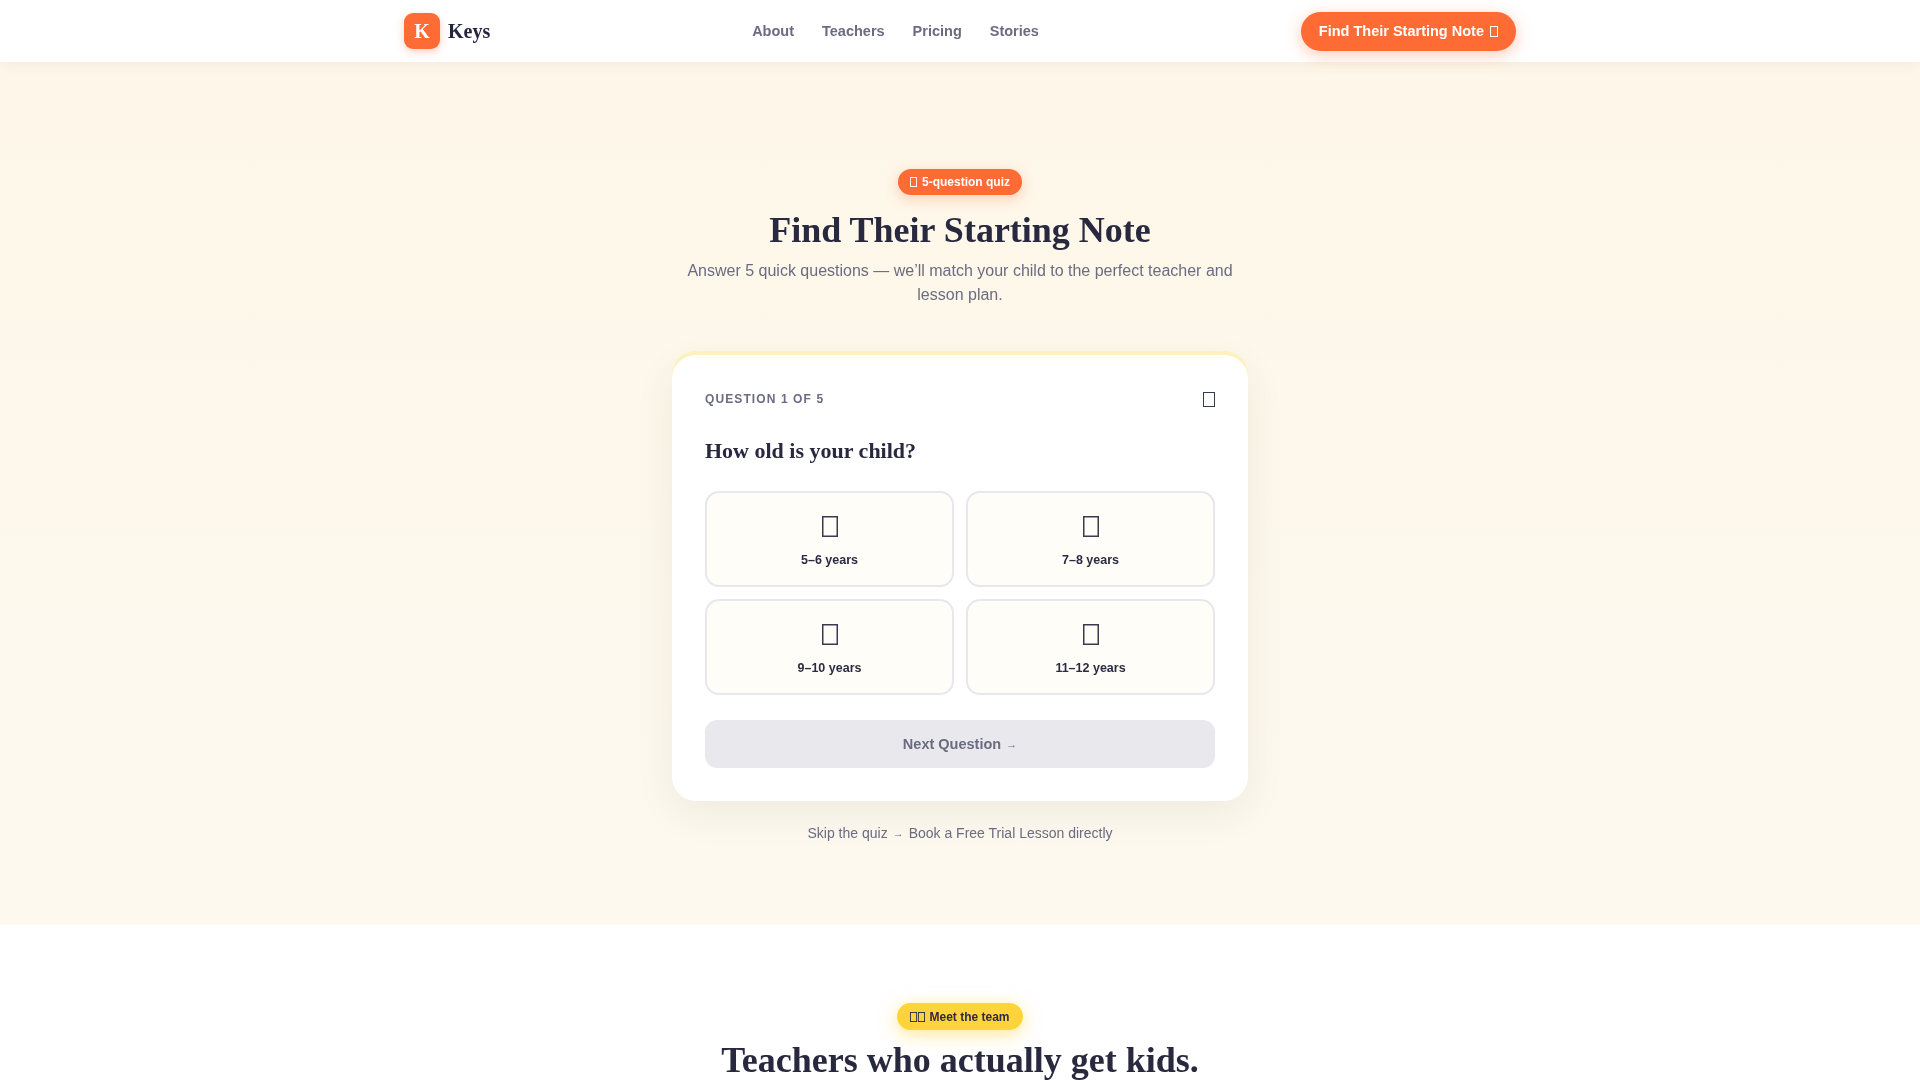 The height and width of the screenshot is (1080, 1920). Describe the element at coordinates (829, 647) in the screenshot. I see `age-option: 9–10 years` at that location.